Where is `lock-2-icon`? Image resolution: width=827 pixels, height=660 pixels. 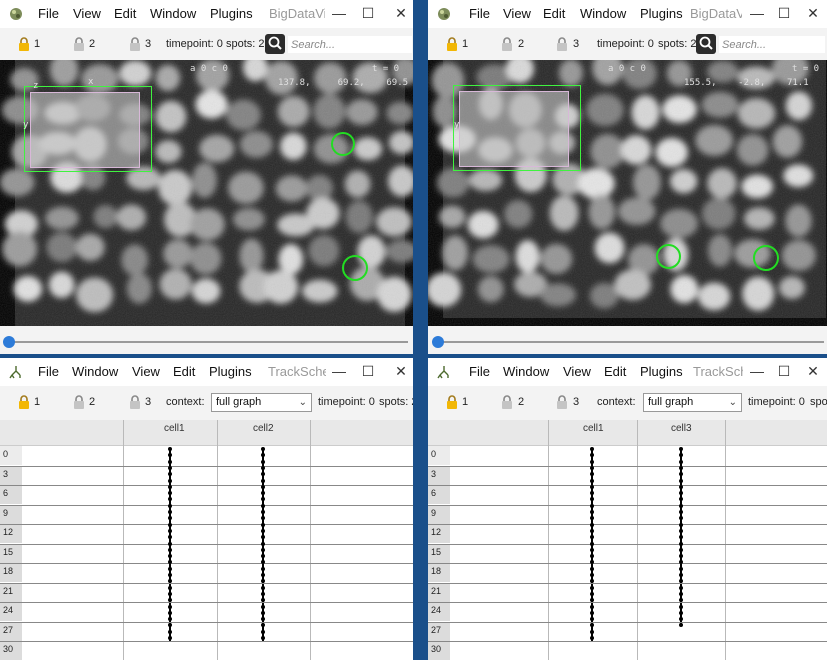 lock-2-icon is located at coordinates (79, 402).